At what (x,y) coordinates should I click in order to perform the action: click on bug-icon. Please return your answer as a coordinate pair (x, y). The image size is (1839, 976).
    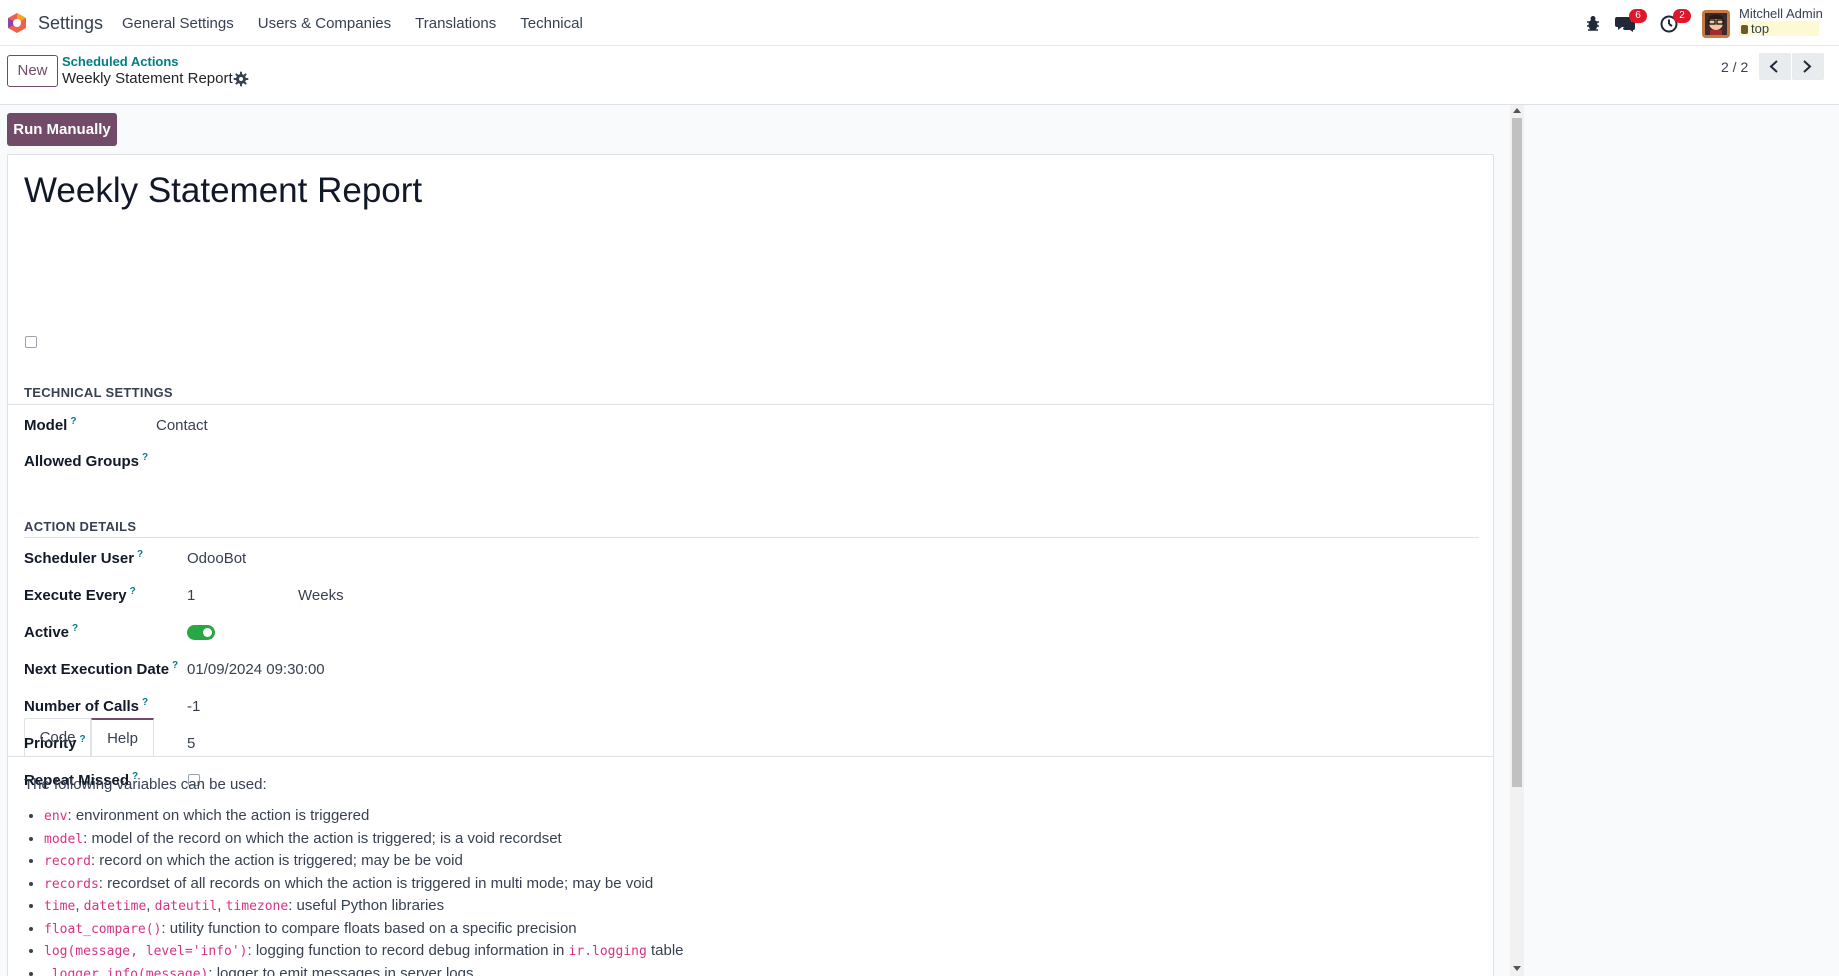
    Looking at the image, I should click on (1593, 23).